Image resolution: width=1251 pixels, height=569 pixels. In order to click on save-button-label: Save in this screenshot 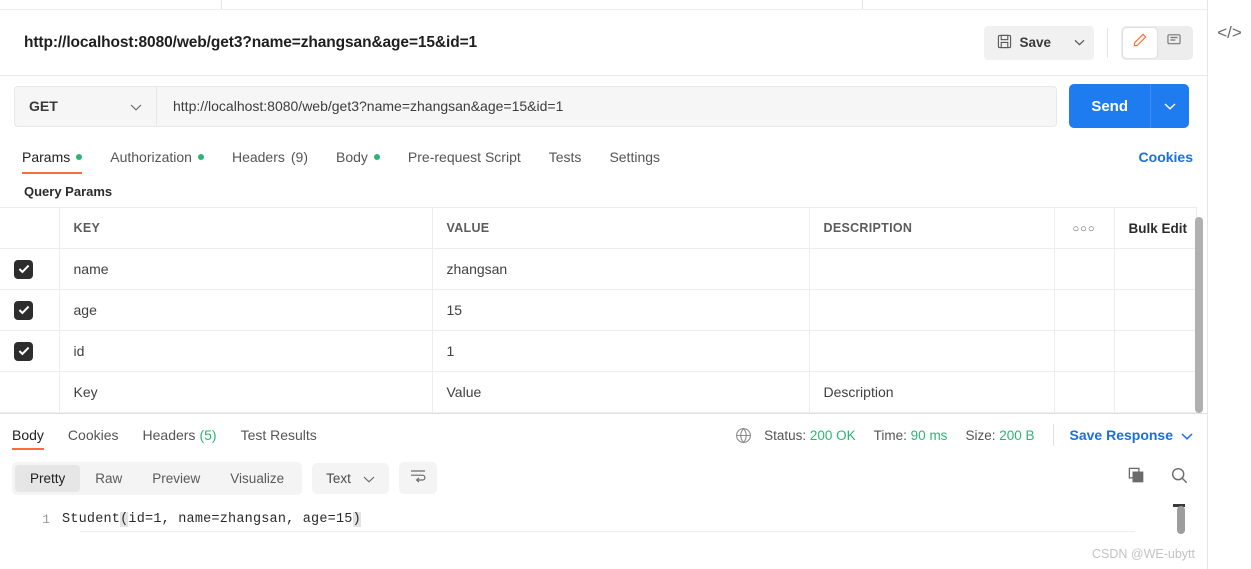, I will do `click(1035, 42)`.